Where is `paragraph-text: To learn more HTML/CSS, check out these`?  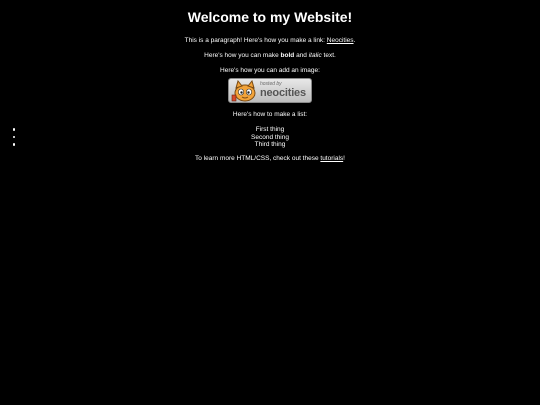 paragraph-text: To learn more HTML/CSS, check out these is located at coordinates (258, 158).